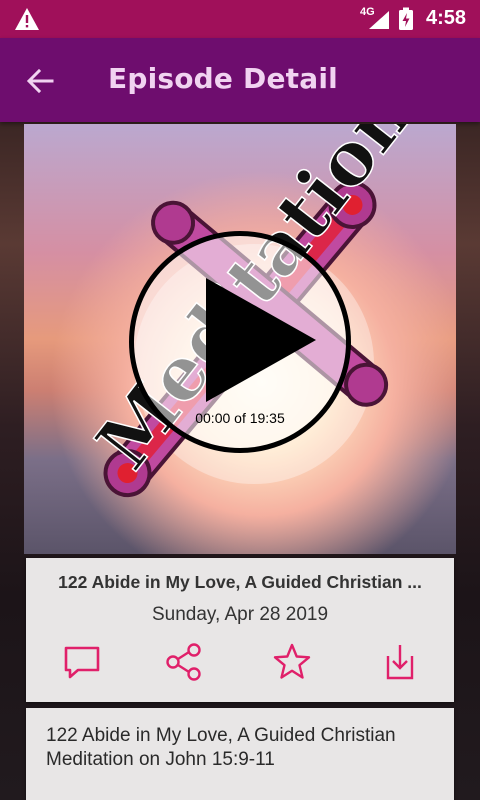 This screenshot has height=800, width=480. Describe the element at coordinates (292, 662) in the screenshot. I see `star-icon` at that location.